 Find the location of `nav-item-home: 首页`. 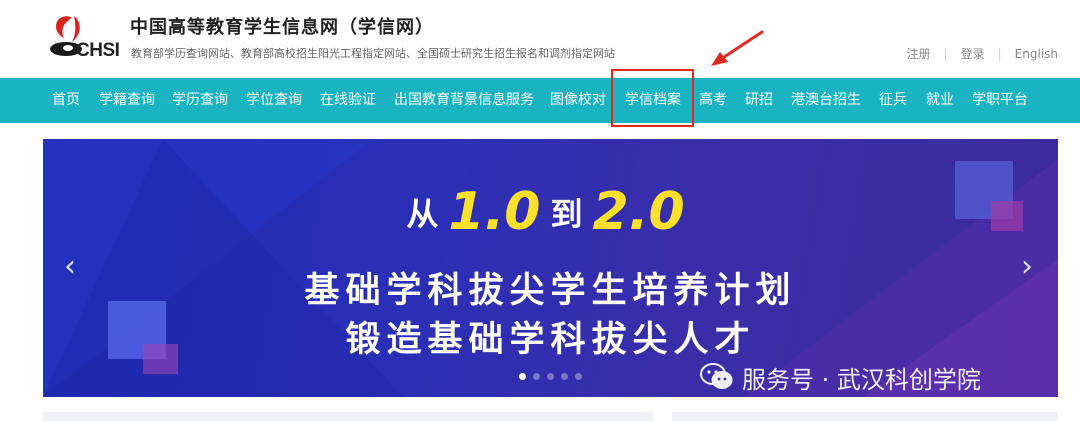

nav-item-home: 首页 is located at coordinates (66, 100).